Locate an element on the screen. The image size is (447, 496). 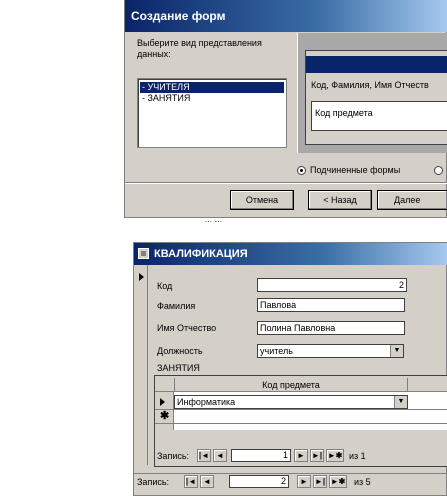
back-button: < Назад is located at coordinates (340, 200).